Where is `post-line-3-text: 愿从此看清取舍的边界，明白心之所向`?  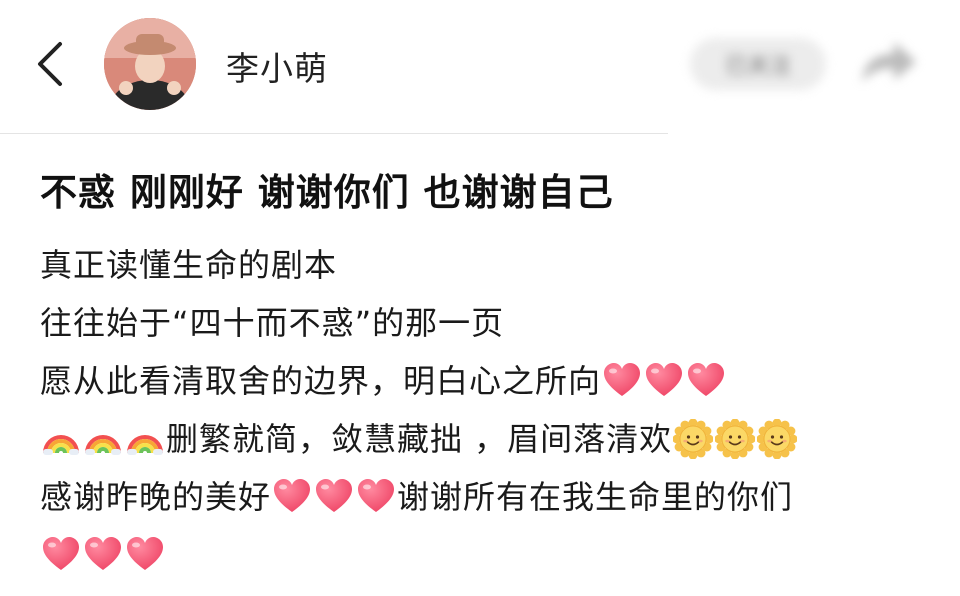 post-line-3-text: 愿从此看清取舍的边界，明白心之所向 is located at coordinates (321, 381).